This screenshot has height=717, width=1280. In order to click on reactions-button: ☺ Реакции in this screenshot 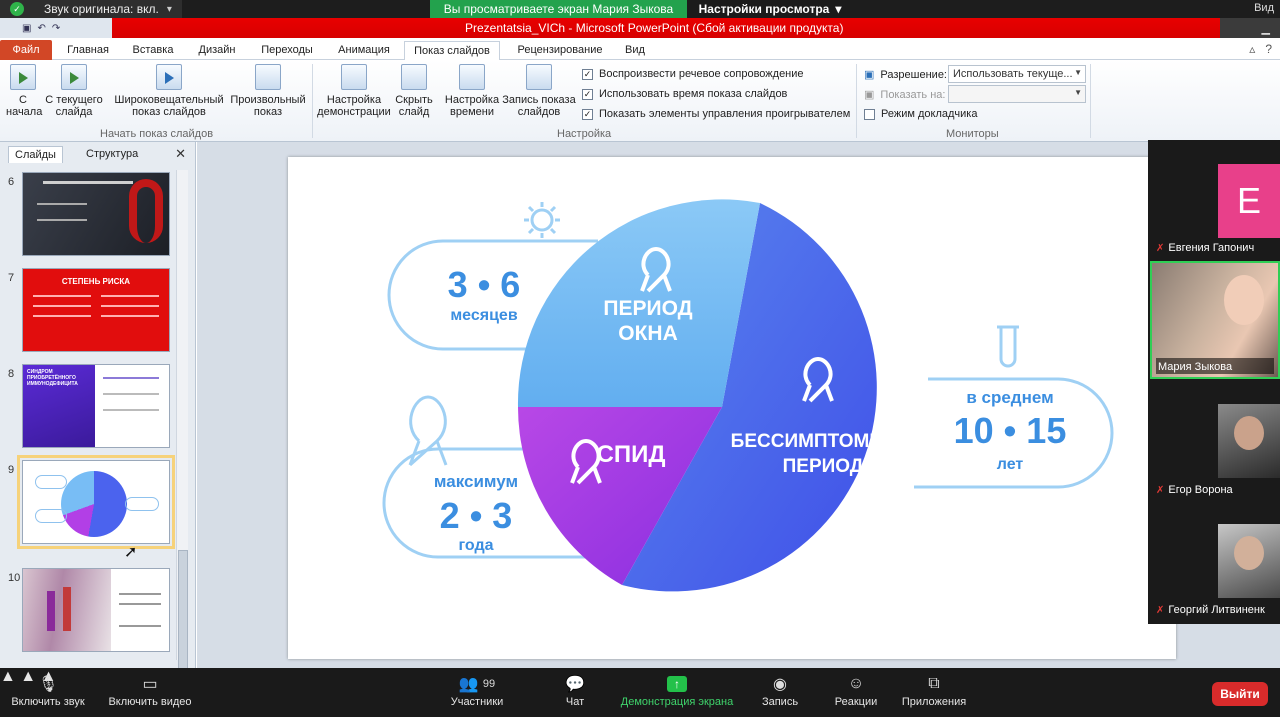, I will do `click(856, 690)`.